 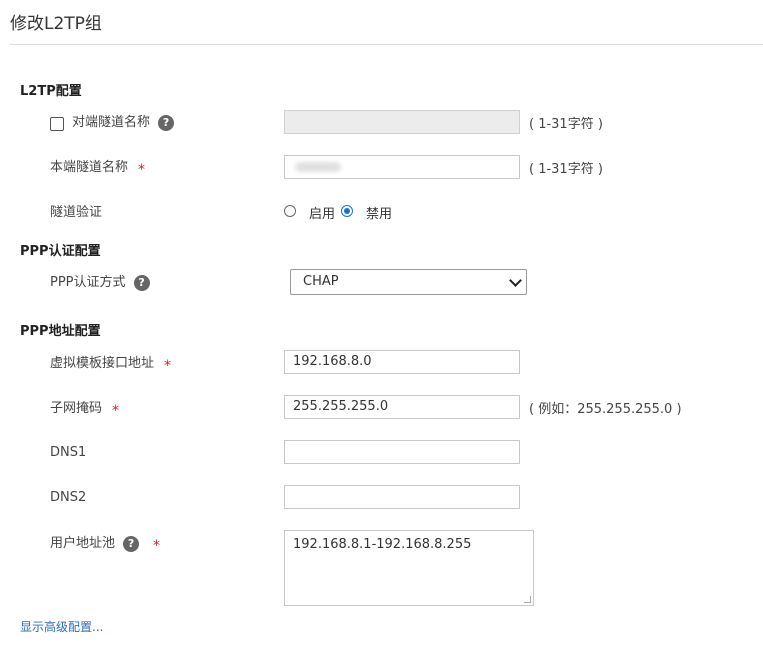 What do you see at coordinates (60, 331) in the screenshot?
I see `section-title-ppp-addr: PPP地址配置` at bounding box center [60, 331].